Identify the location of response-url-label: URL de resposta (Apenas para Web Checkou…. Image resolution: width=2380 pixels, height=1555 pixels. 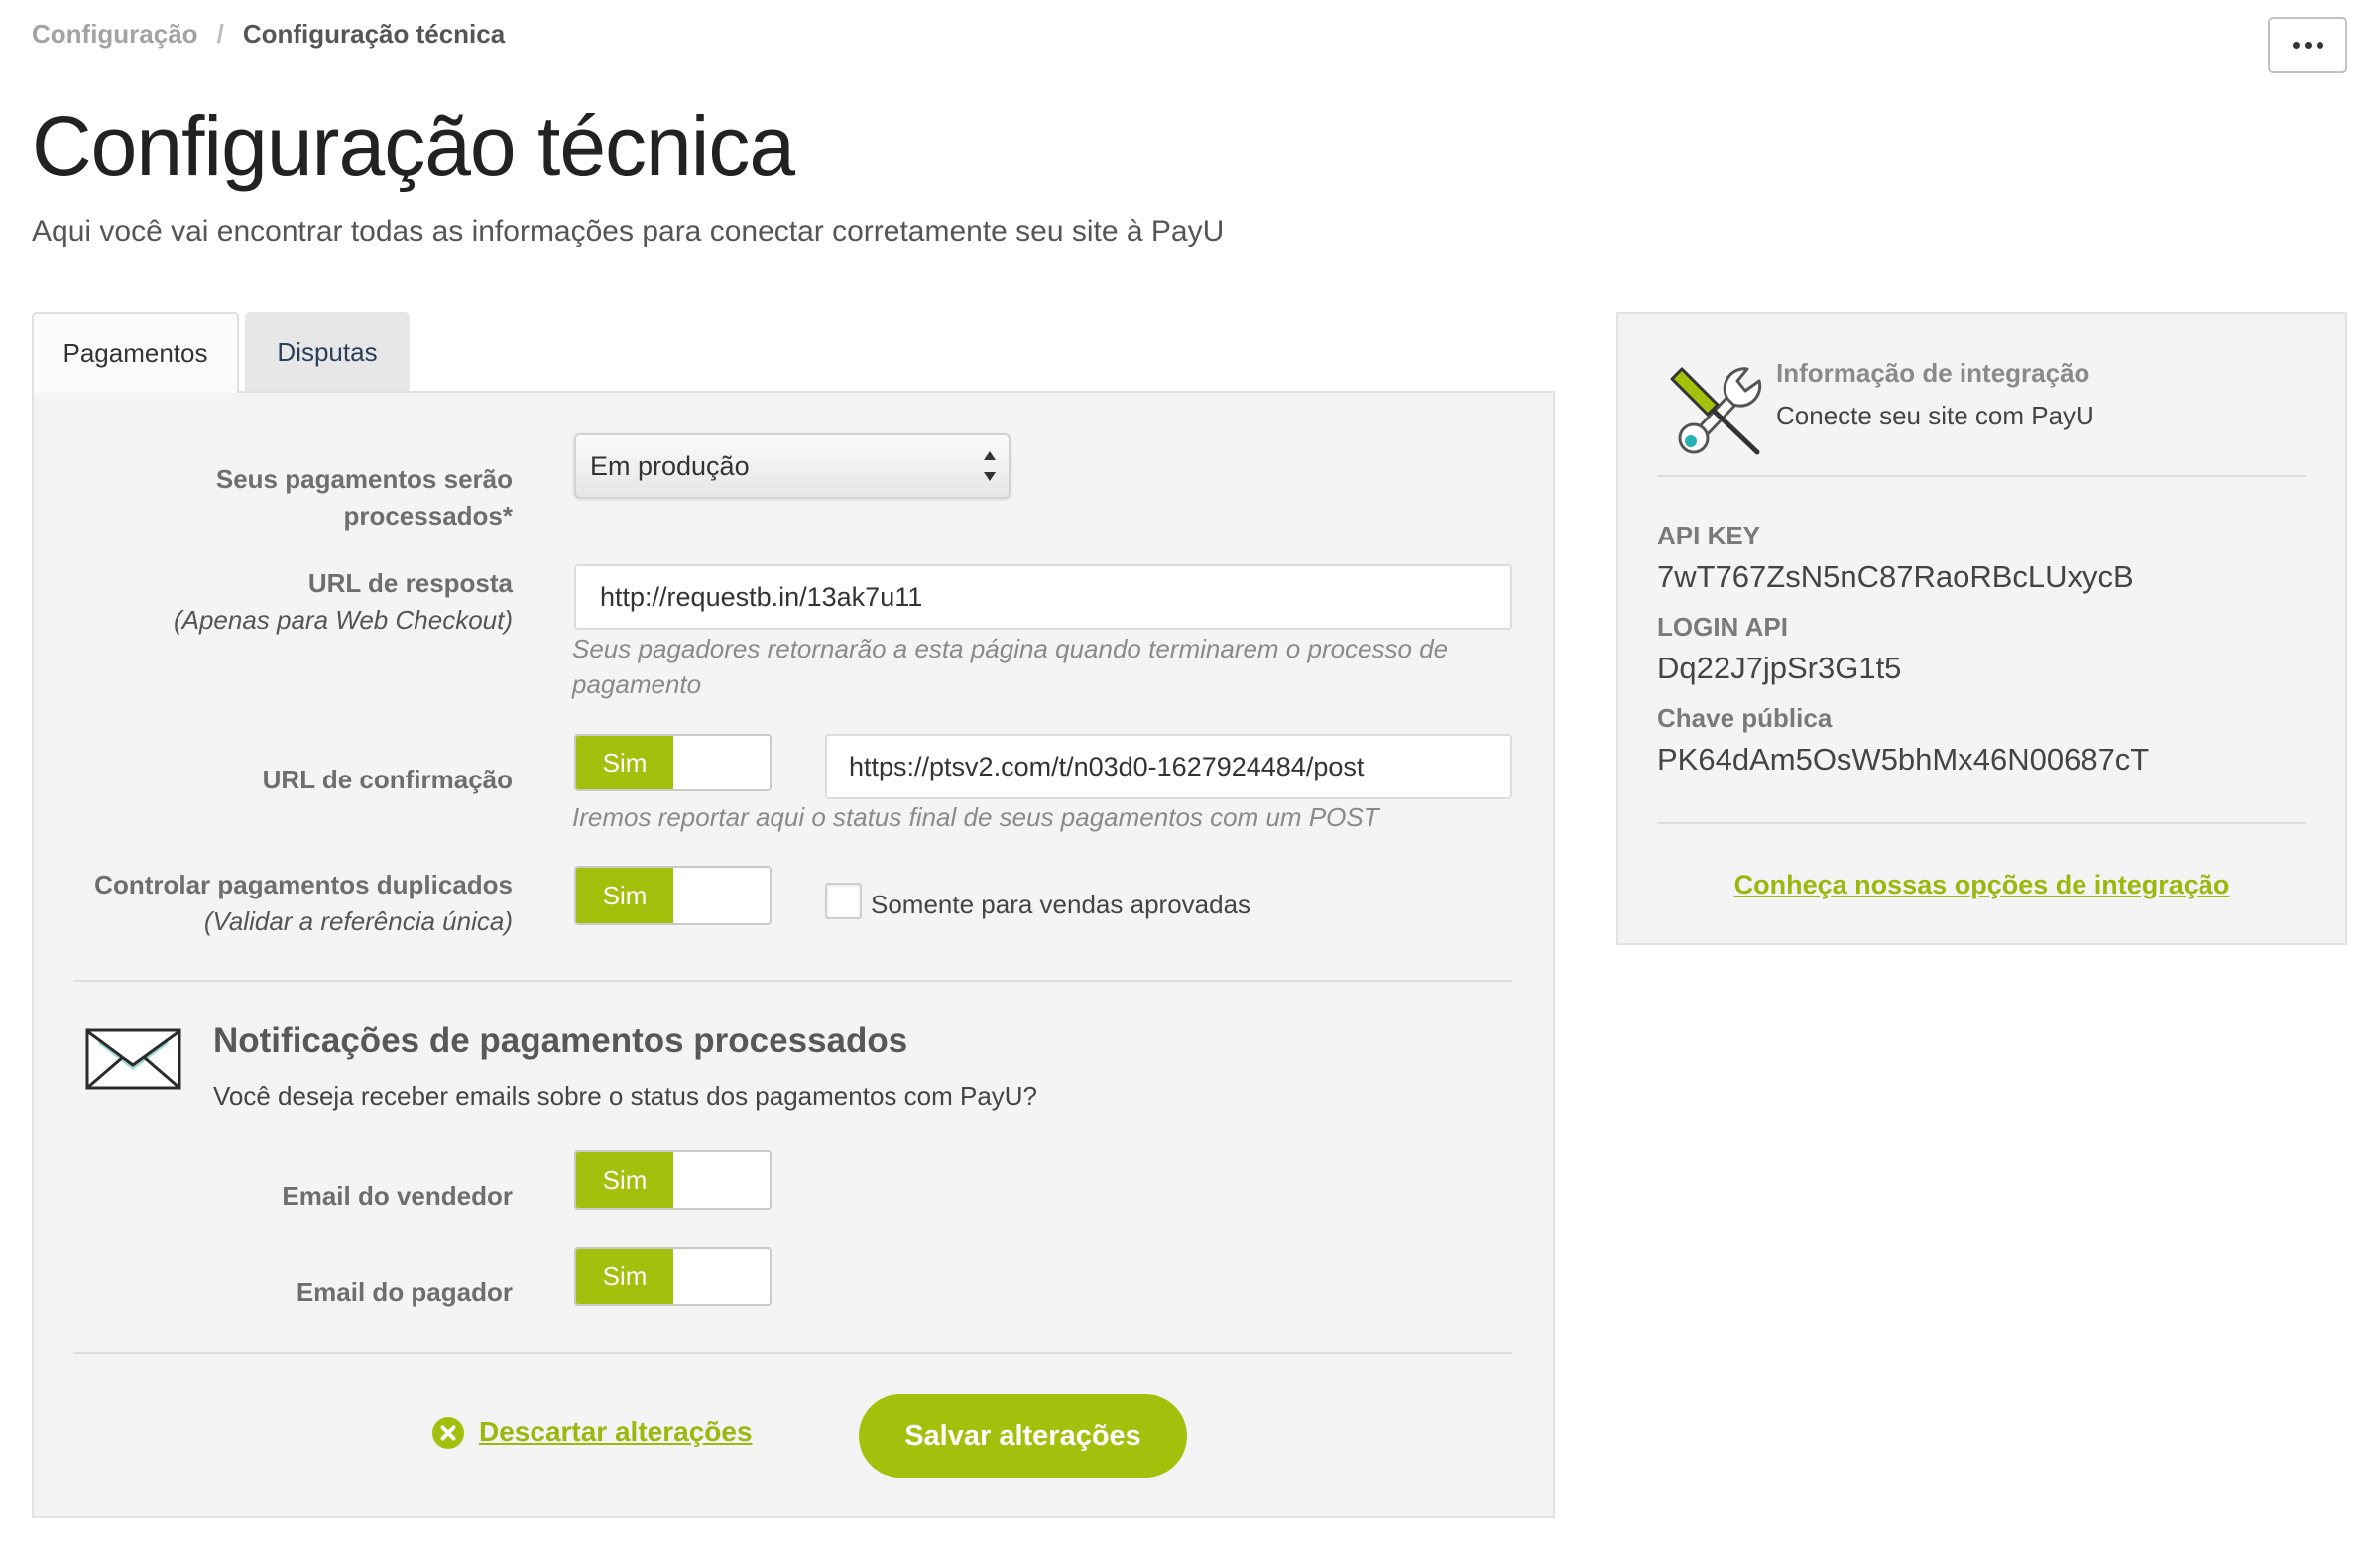
(293, 602).